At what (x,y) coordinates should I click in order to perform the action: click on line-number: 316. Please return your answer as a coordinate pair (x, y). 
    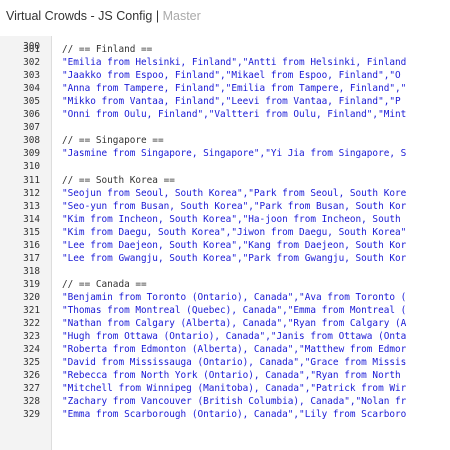
    Looking at the image, I should click on (31, 245).